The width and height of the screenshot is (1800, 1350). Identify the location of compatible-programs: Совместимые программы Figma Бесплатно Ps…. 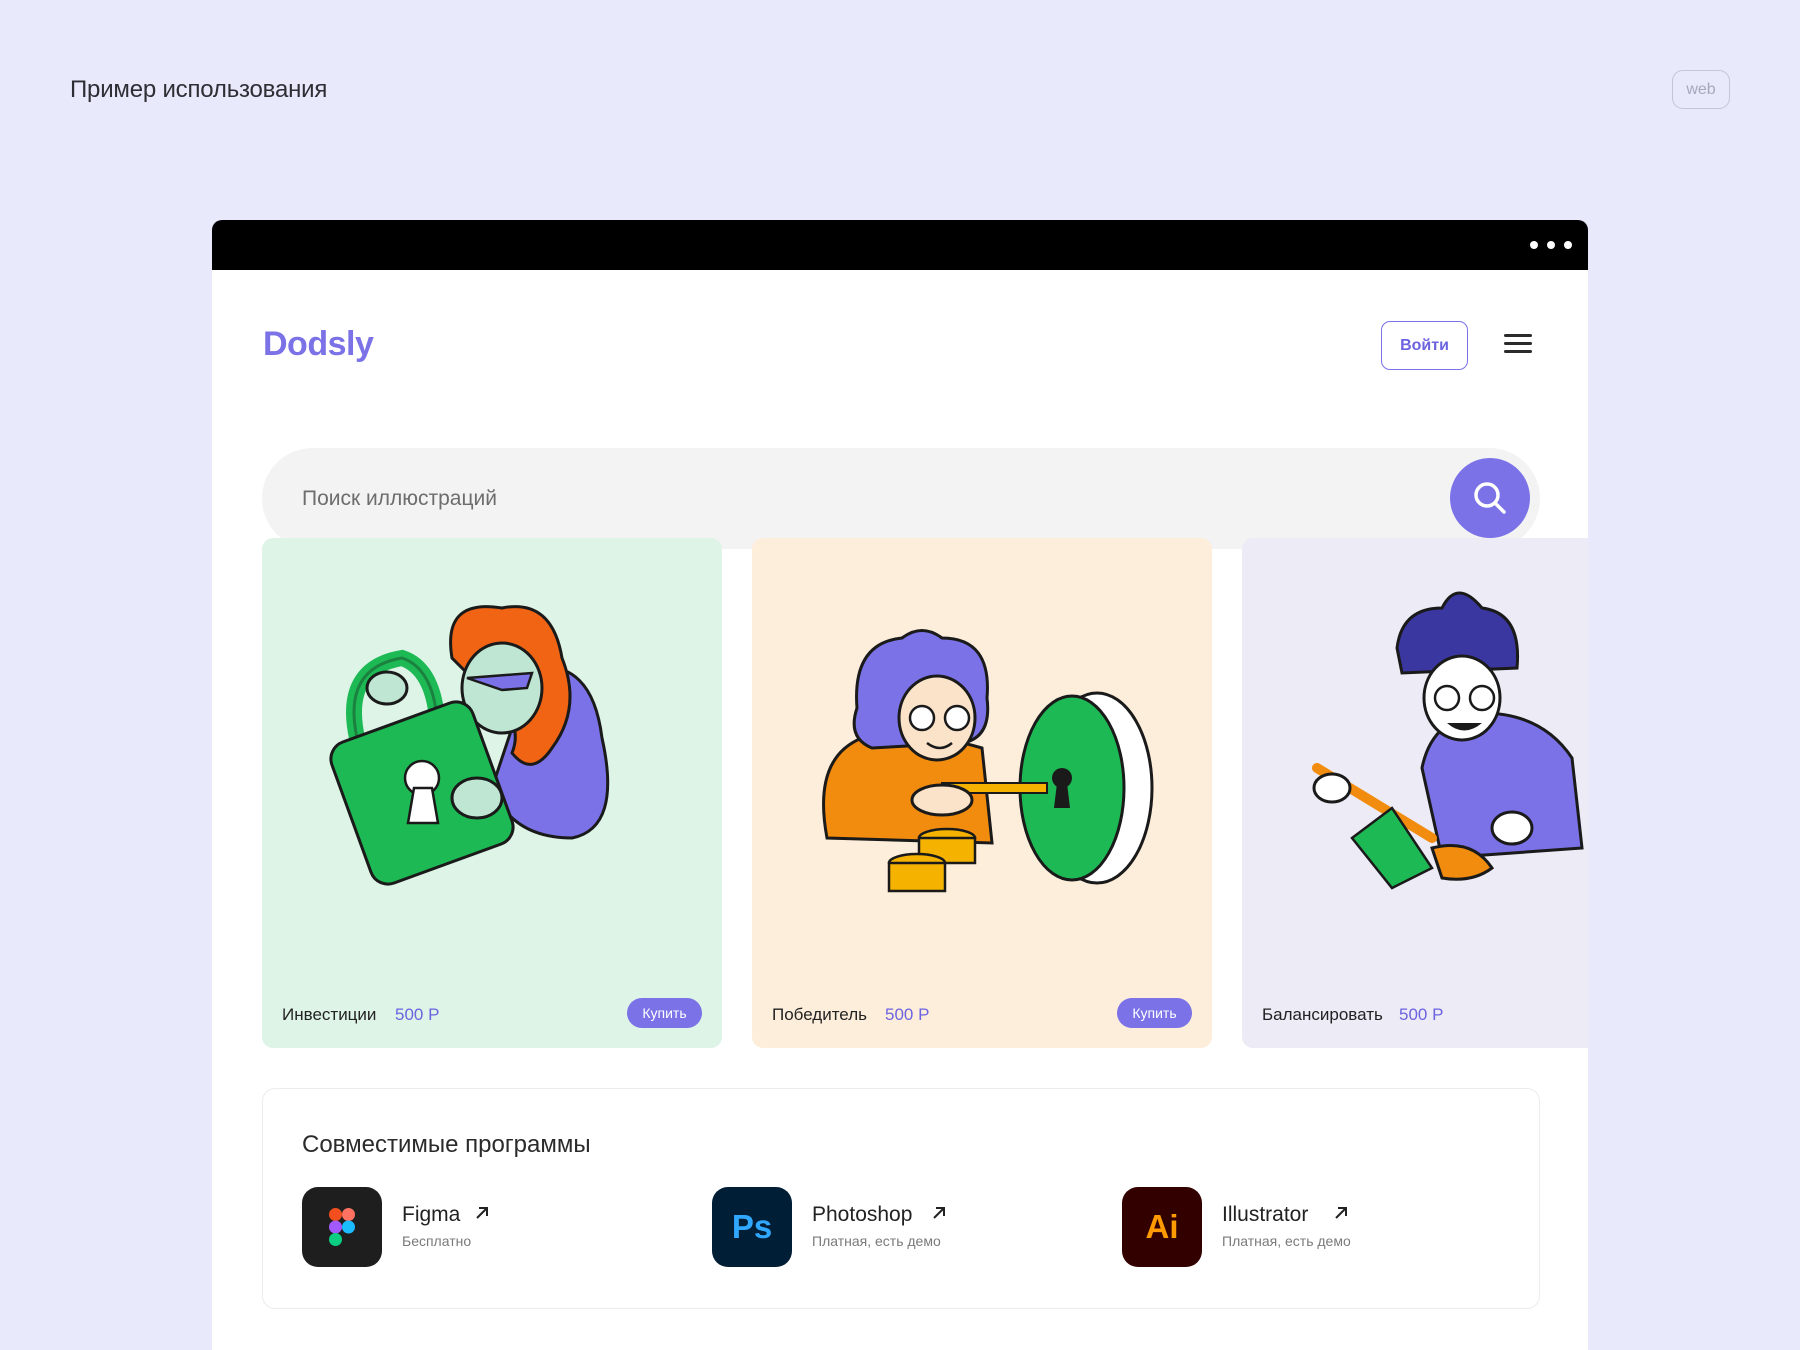
(901, 1198).